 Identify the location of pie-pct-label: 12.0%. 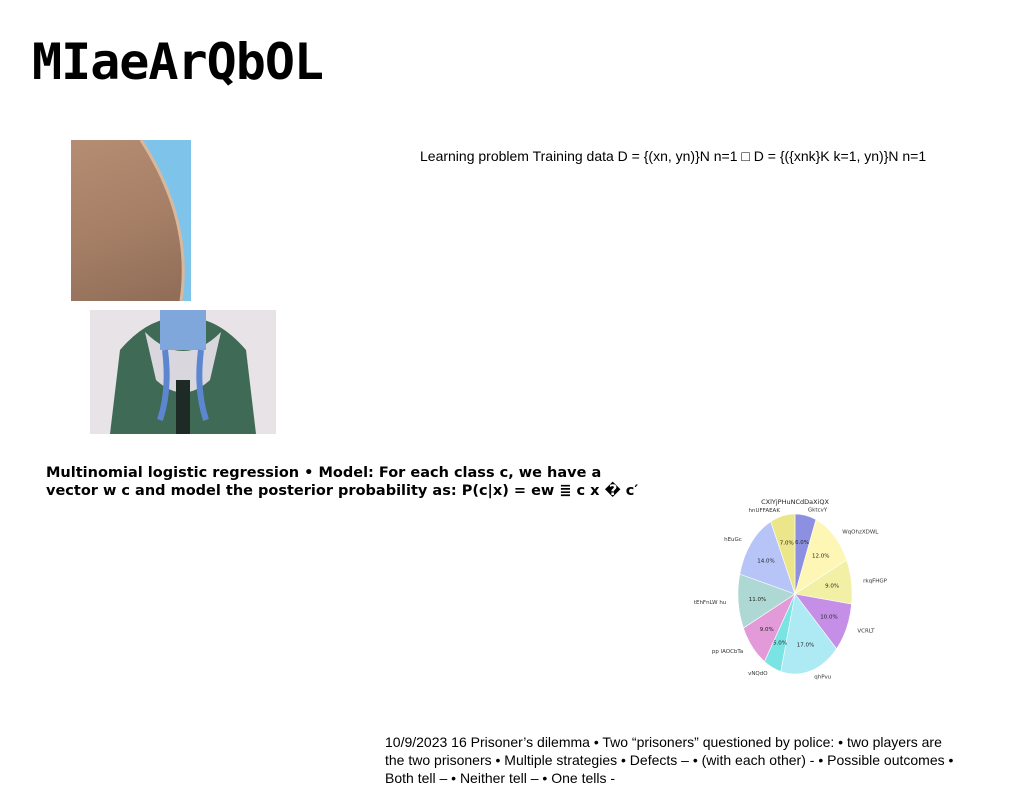
(820, 557).